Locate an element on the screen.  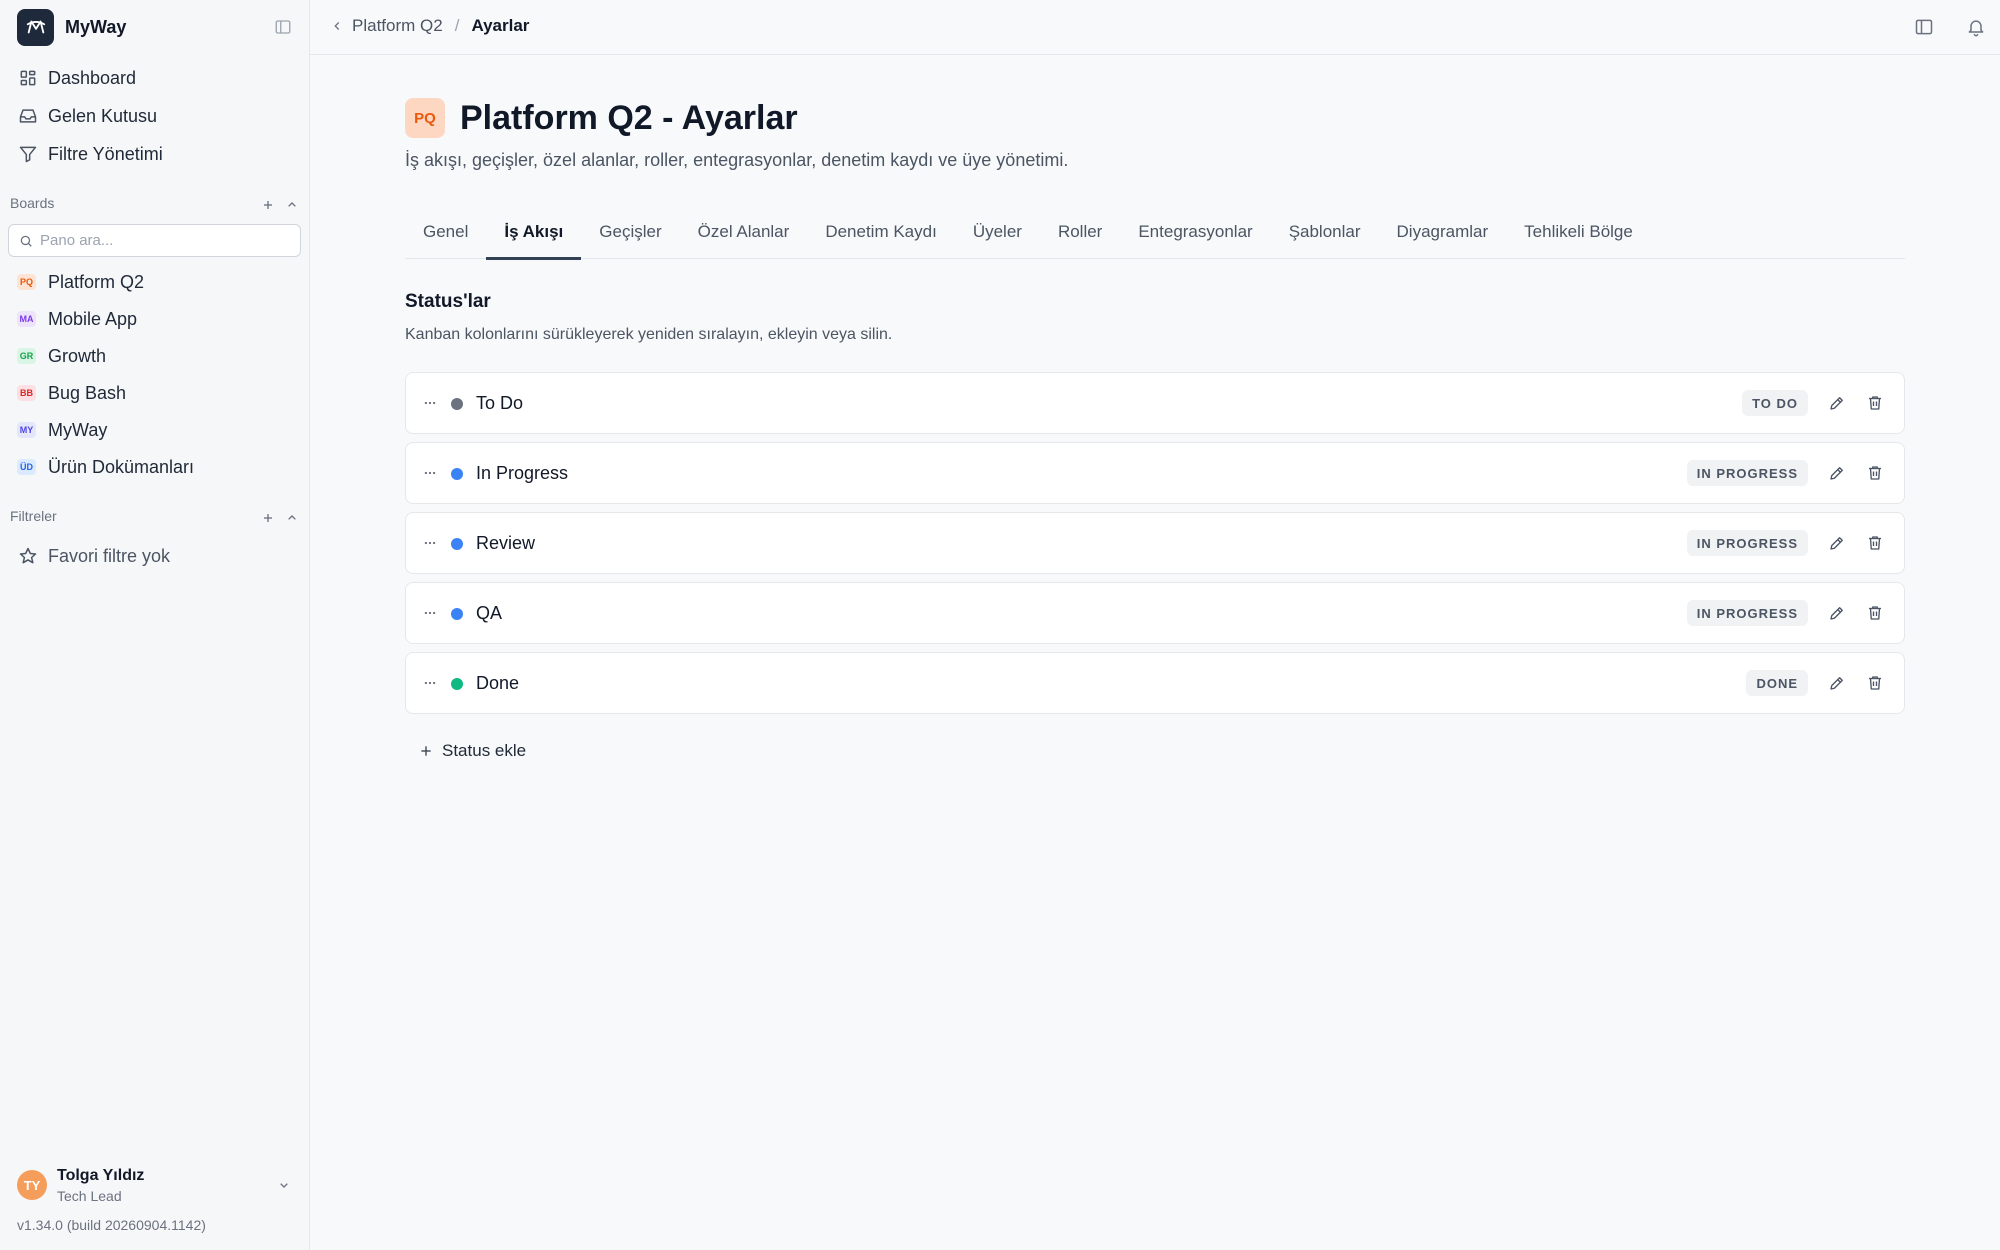
tab-custom-fields: Özel Alanlar is located at coordinates (744, 232).